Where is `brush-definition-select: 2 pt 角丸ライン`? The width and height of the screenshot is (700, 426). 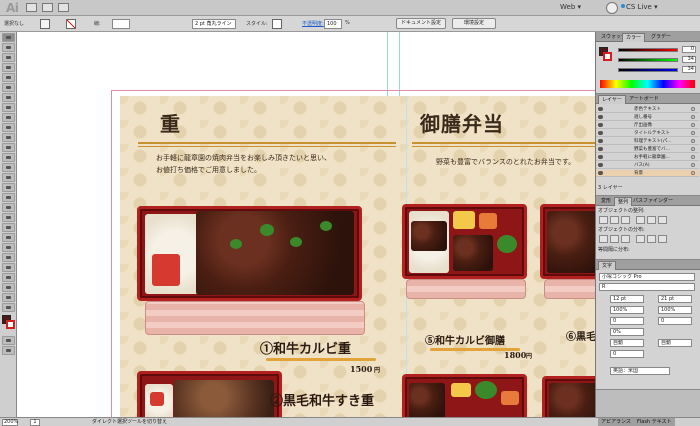
brush-definition-select: 2 pt 角丸ライン is located at coordinates (214, 24).